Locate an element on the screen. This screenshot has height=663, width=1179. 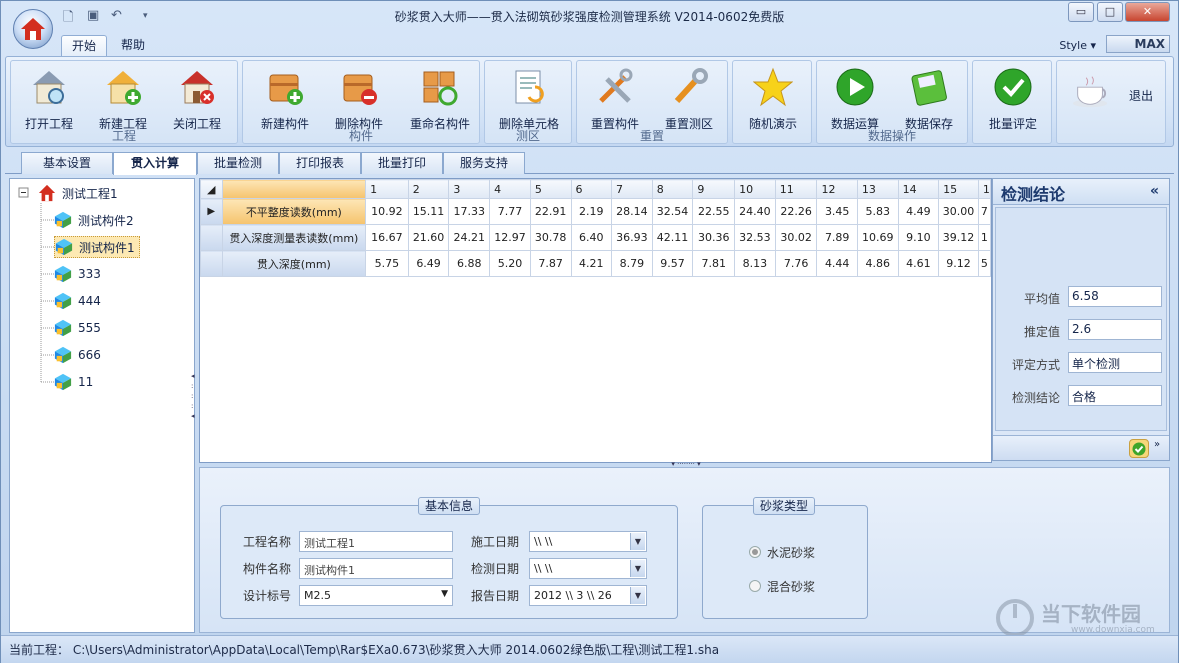
grid-cell: 7.89 is located at coordinates (837, 237).